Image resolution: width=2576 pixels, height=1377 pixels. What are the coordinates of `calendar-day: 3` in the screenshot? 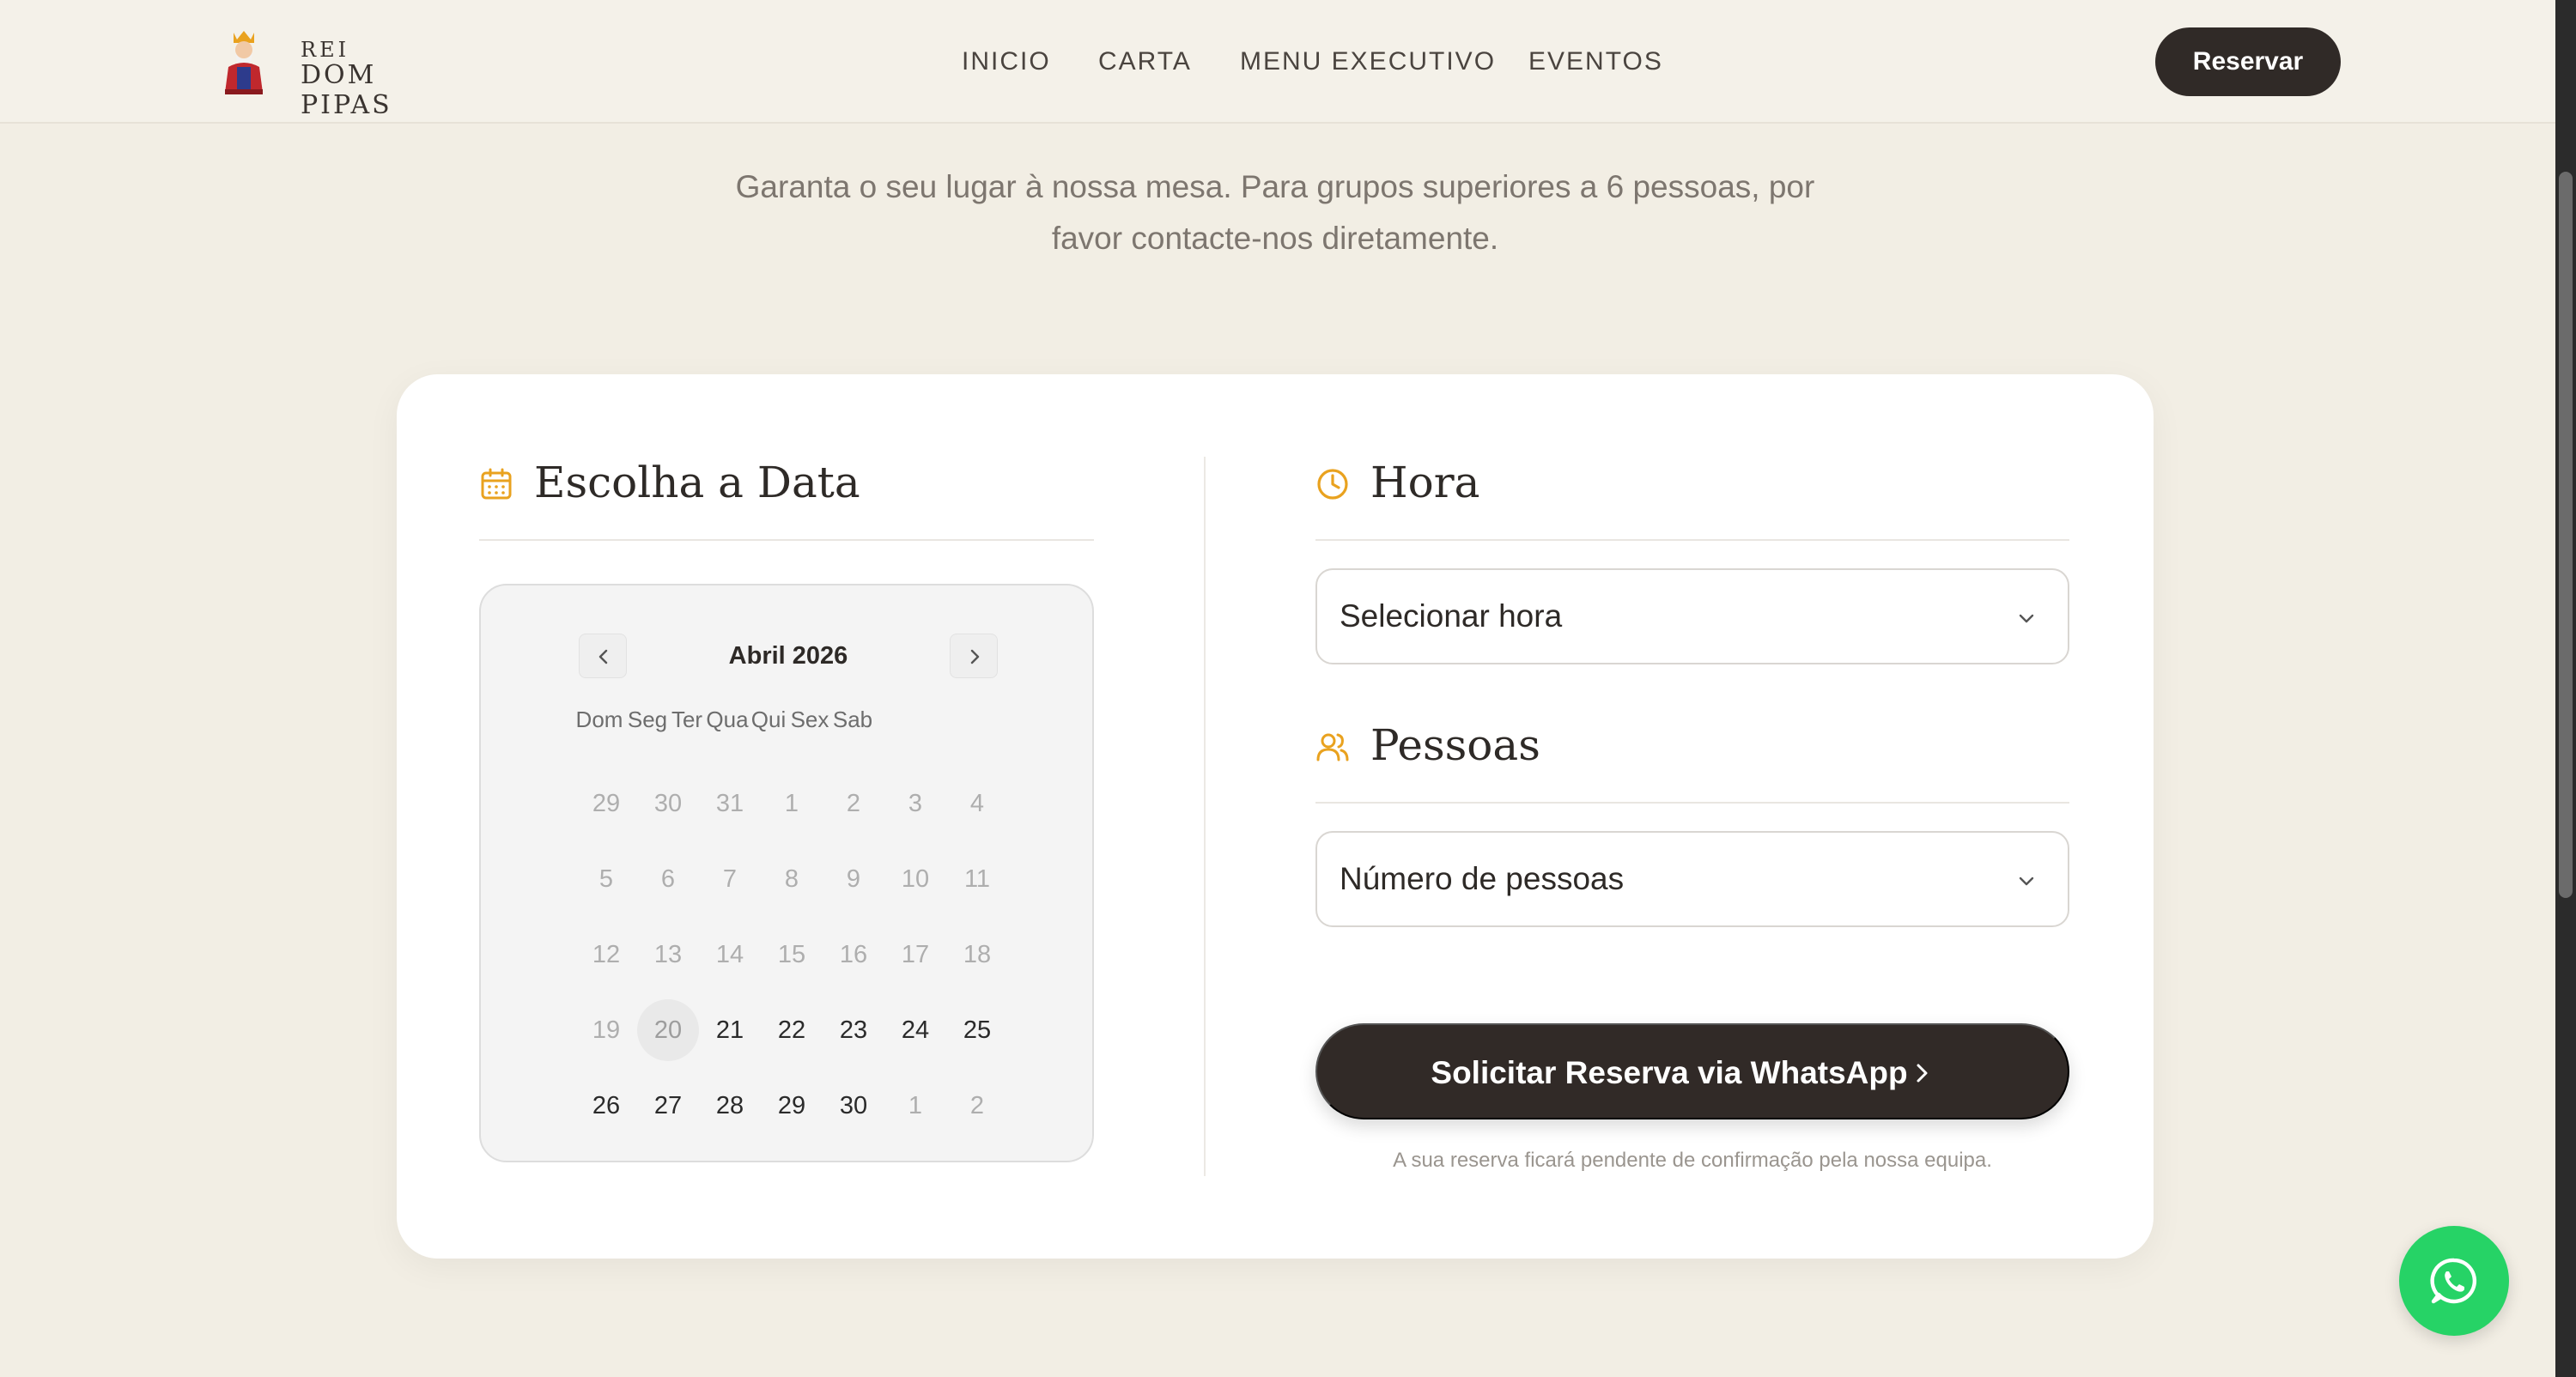 It's located at (915, 803).